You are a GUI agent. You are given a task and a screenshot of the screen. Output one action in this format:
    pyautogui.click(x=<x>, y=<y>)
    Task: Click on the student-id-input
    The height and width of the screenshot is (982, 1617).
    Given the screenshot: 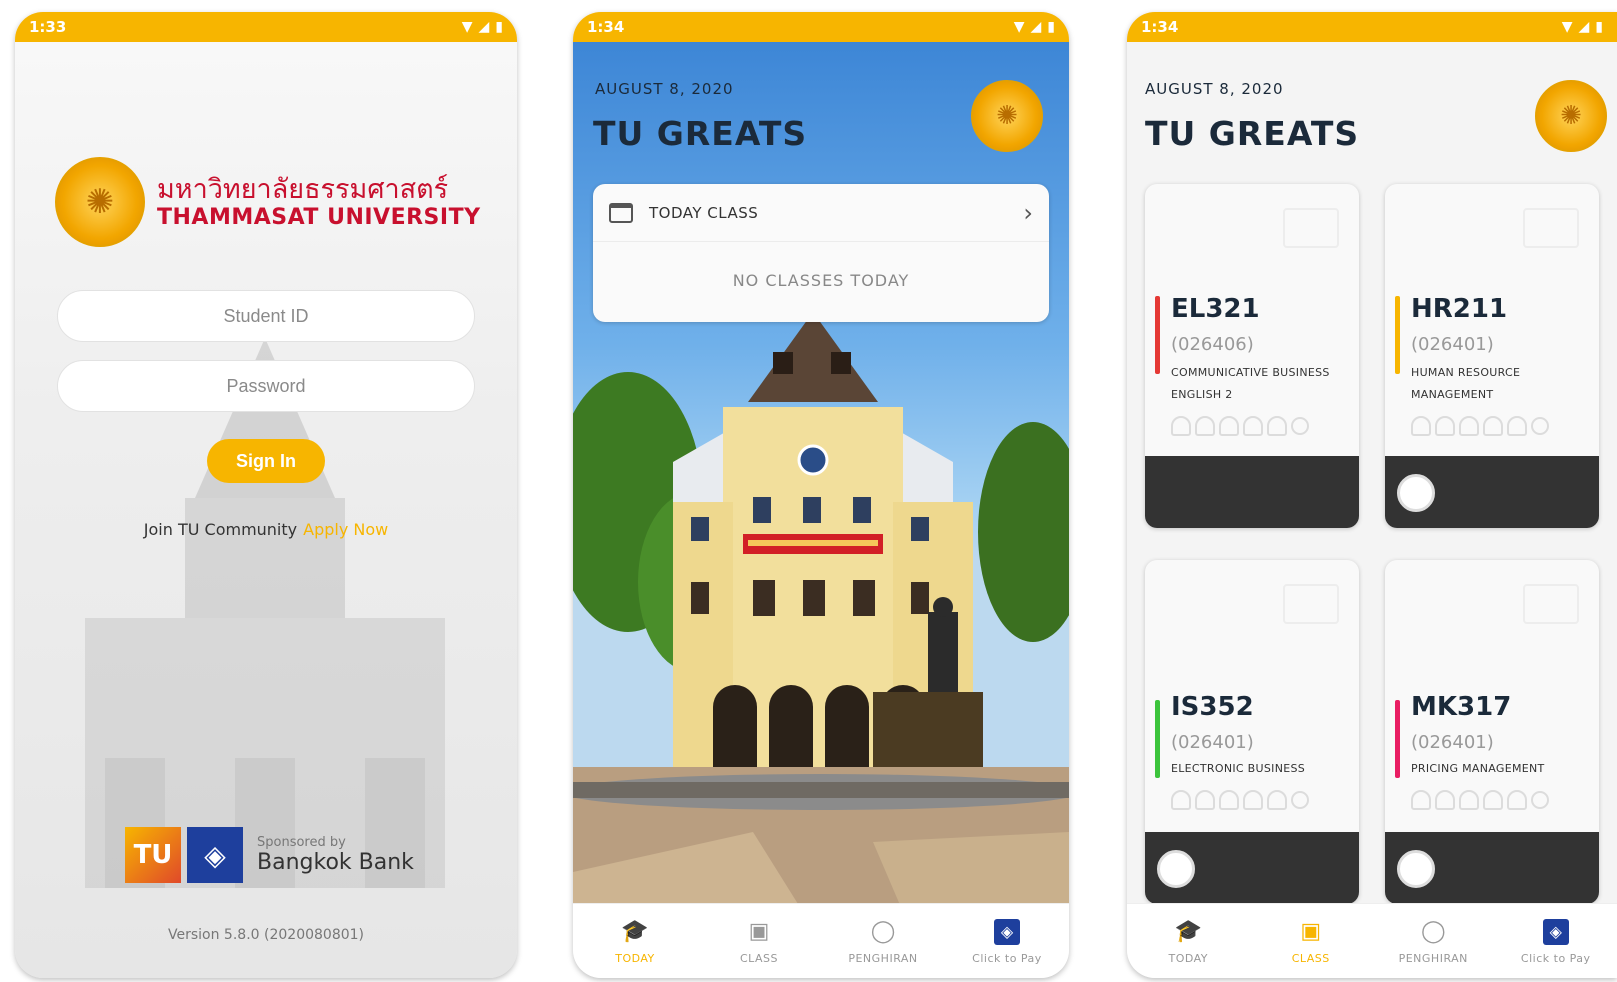 What is the action you would take?
    pyautogui.click(x=266, y=316)
    